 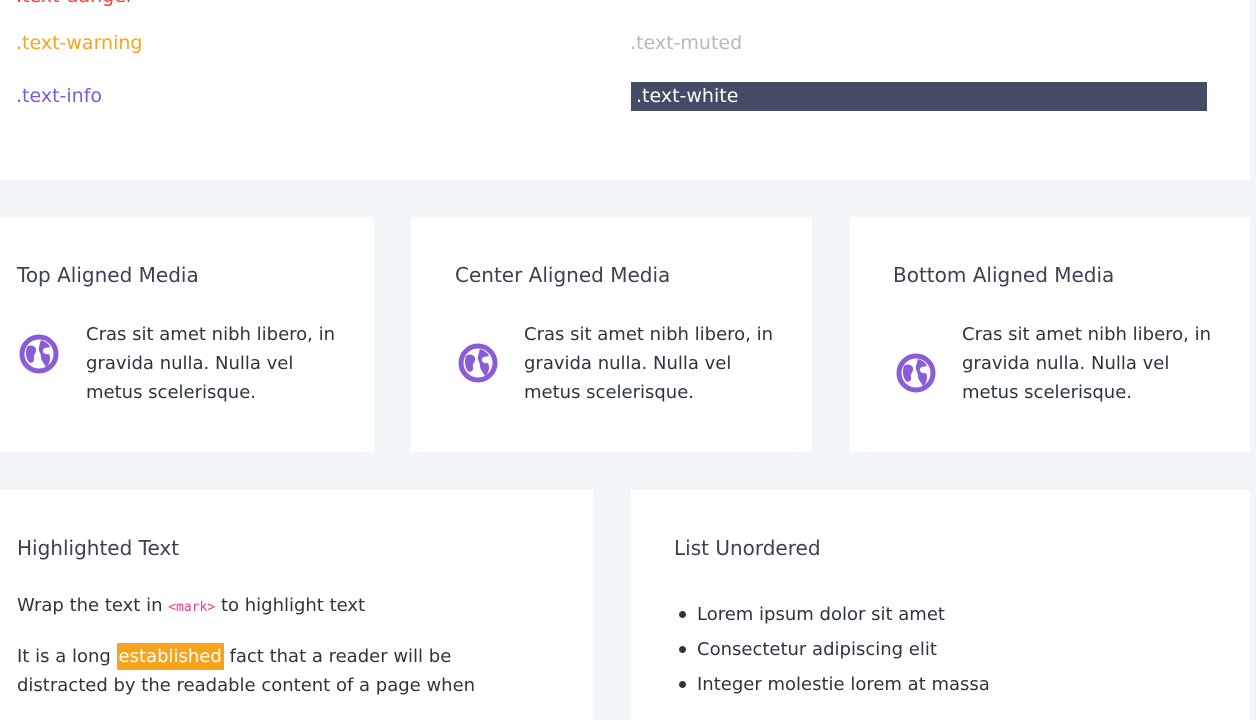 I want to click on list-item-text: Integer molestie lorem at massa, so click(x=843, y=684).